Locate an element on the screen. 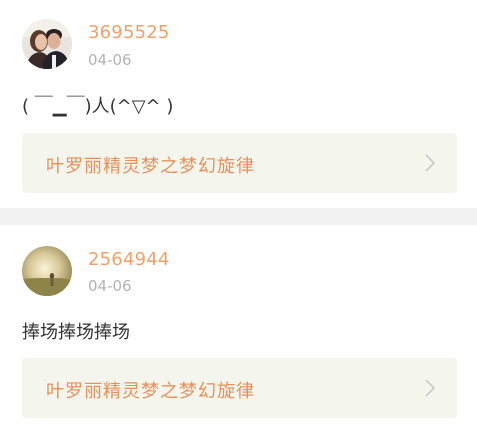 The height and width of the screenshot is (436, 477). comment-text: 捧场捧场捧场 is located at coordinates (76, 332).